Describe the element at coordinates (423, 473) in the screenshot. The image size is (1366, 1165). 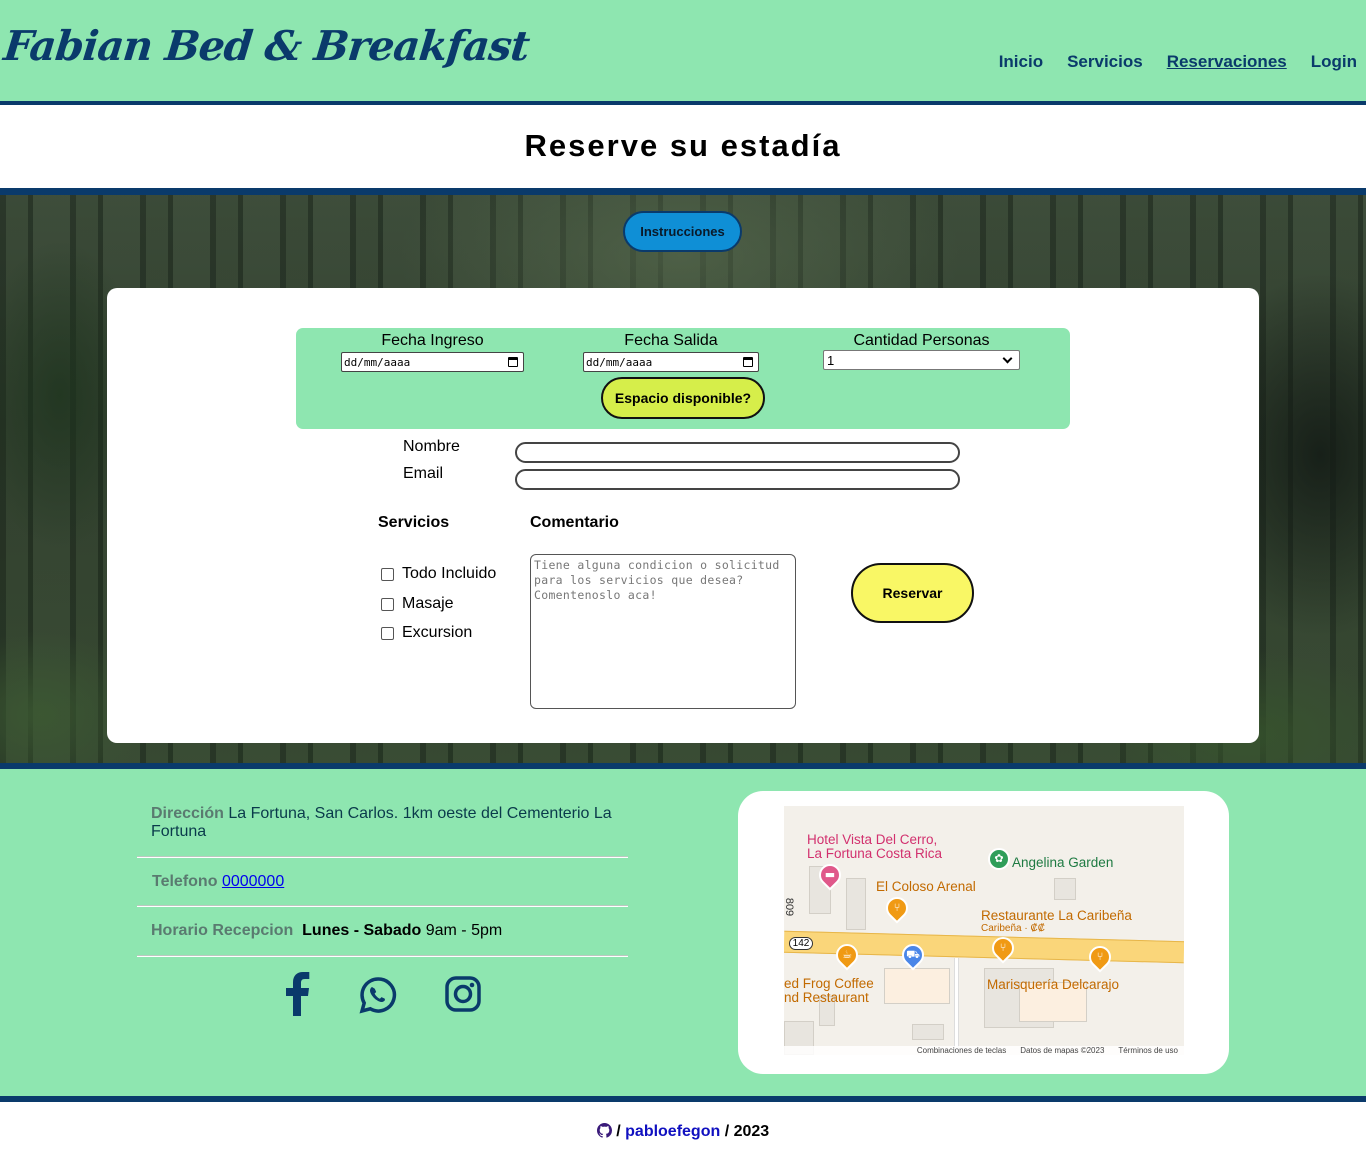
I see `email-label: Email` at that location.